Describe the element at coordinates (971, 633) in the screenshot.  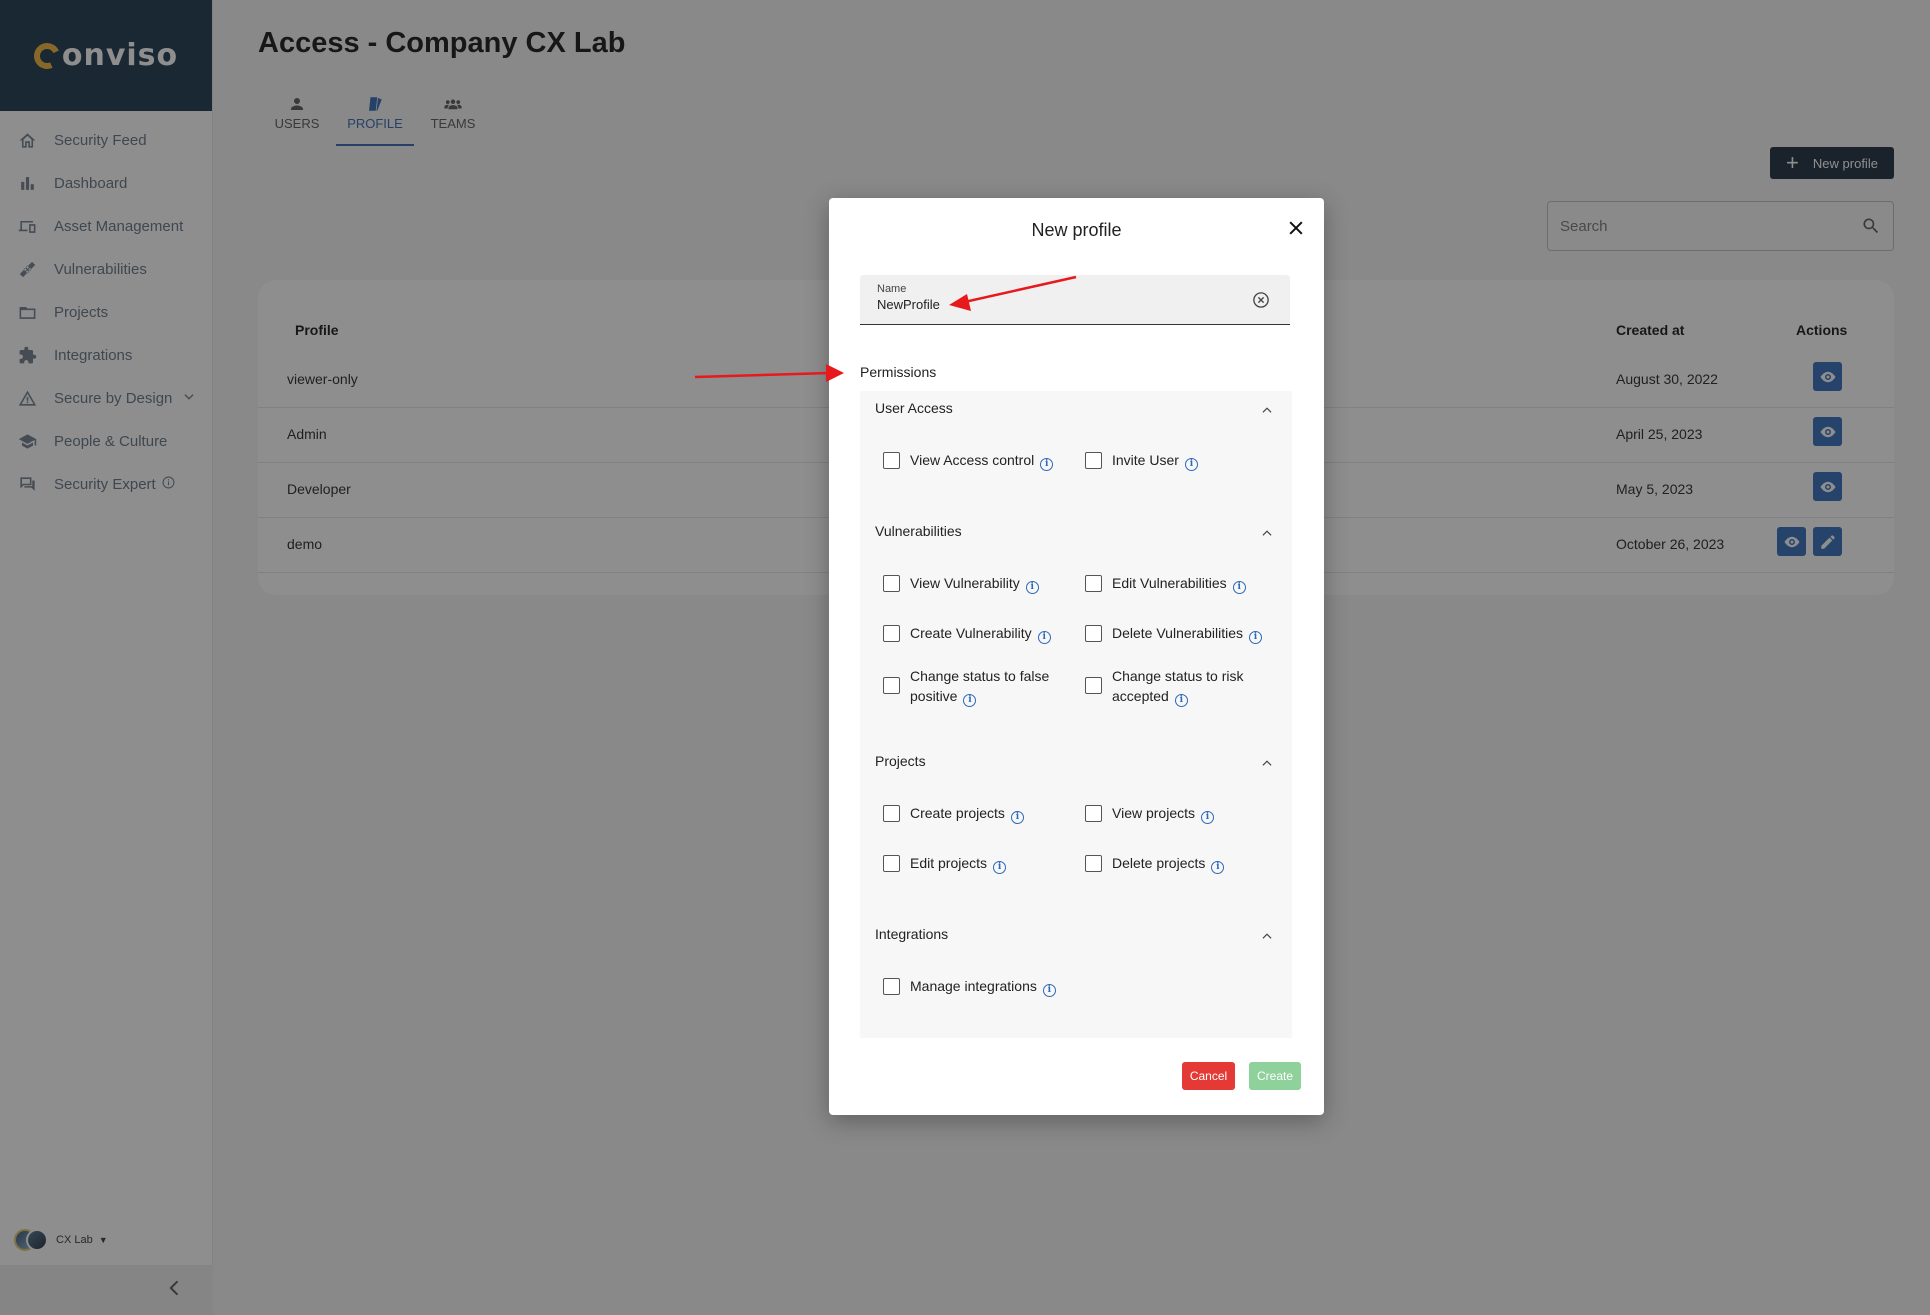
I see `permission-label: Create Vulnerability` at that location.